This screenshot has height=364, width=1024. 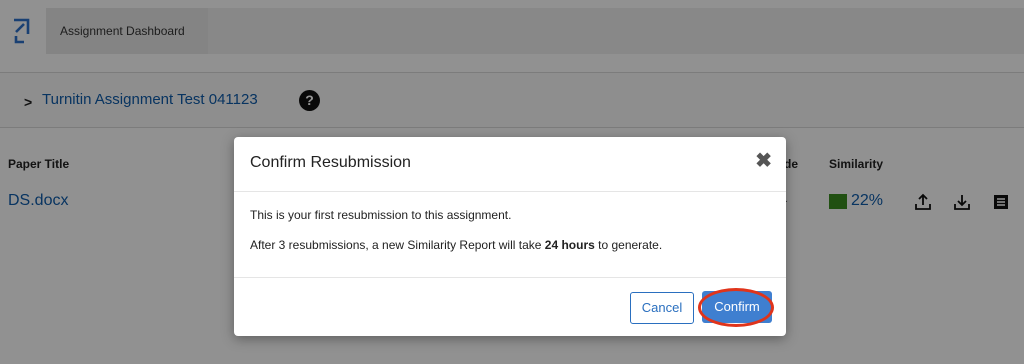 I want to click on dialog-title: Confirm Resubmission, so click(x=330, y=162).